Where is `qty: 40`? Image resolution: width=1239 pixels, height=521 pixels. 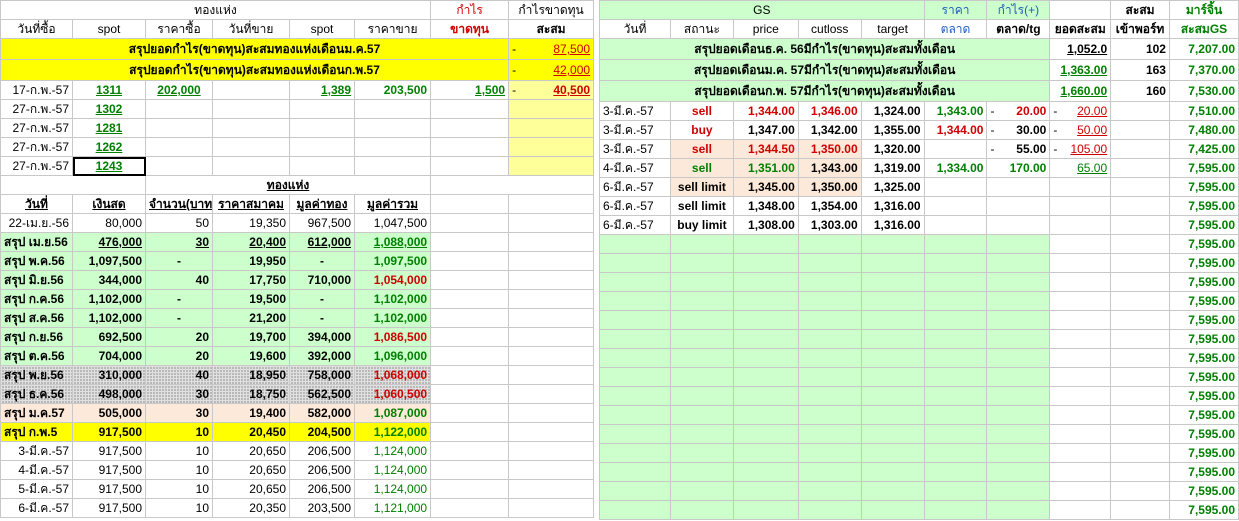 qty: 40 is located at coordinates (179, 280).